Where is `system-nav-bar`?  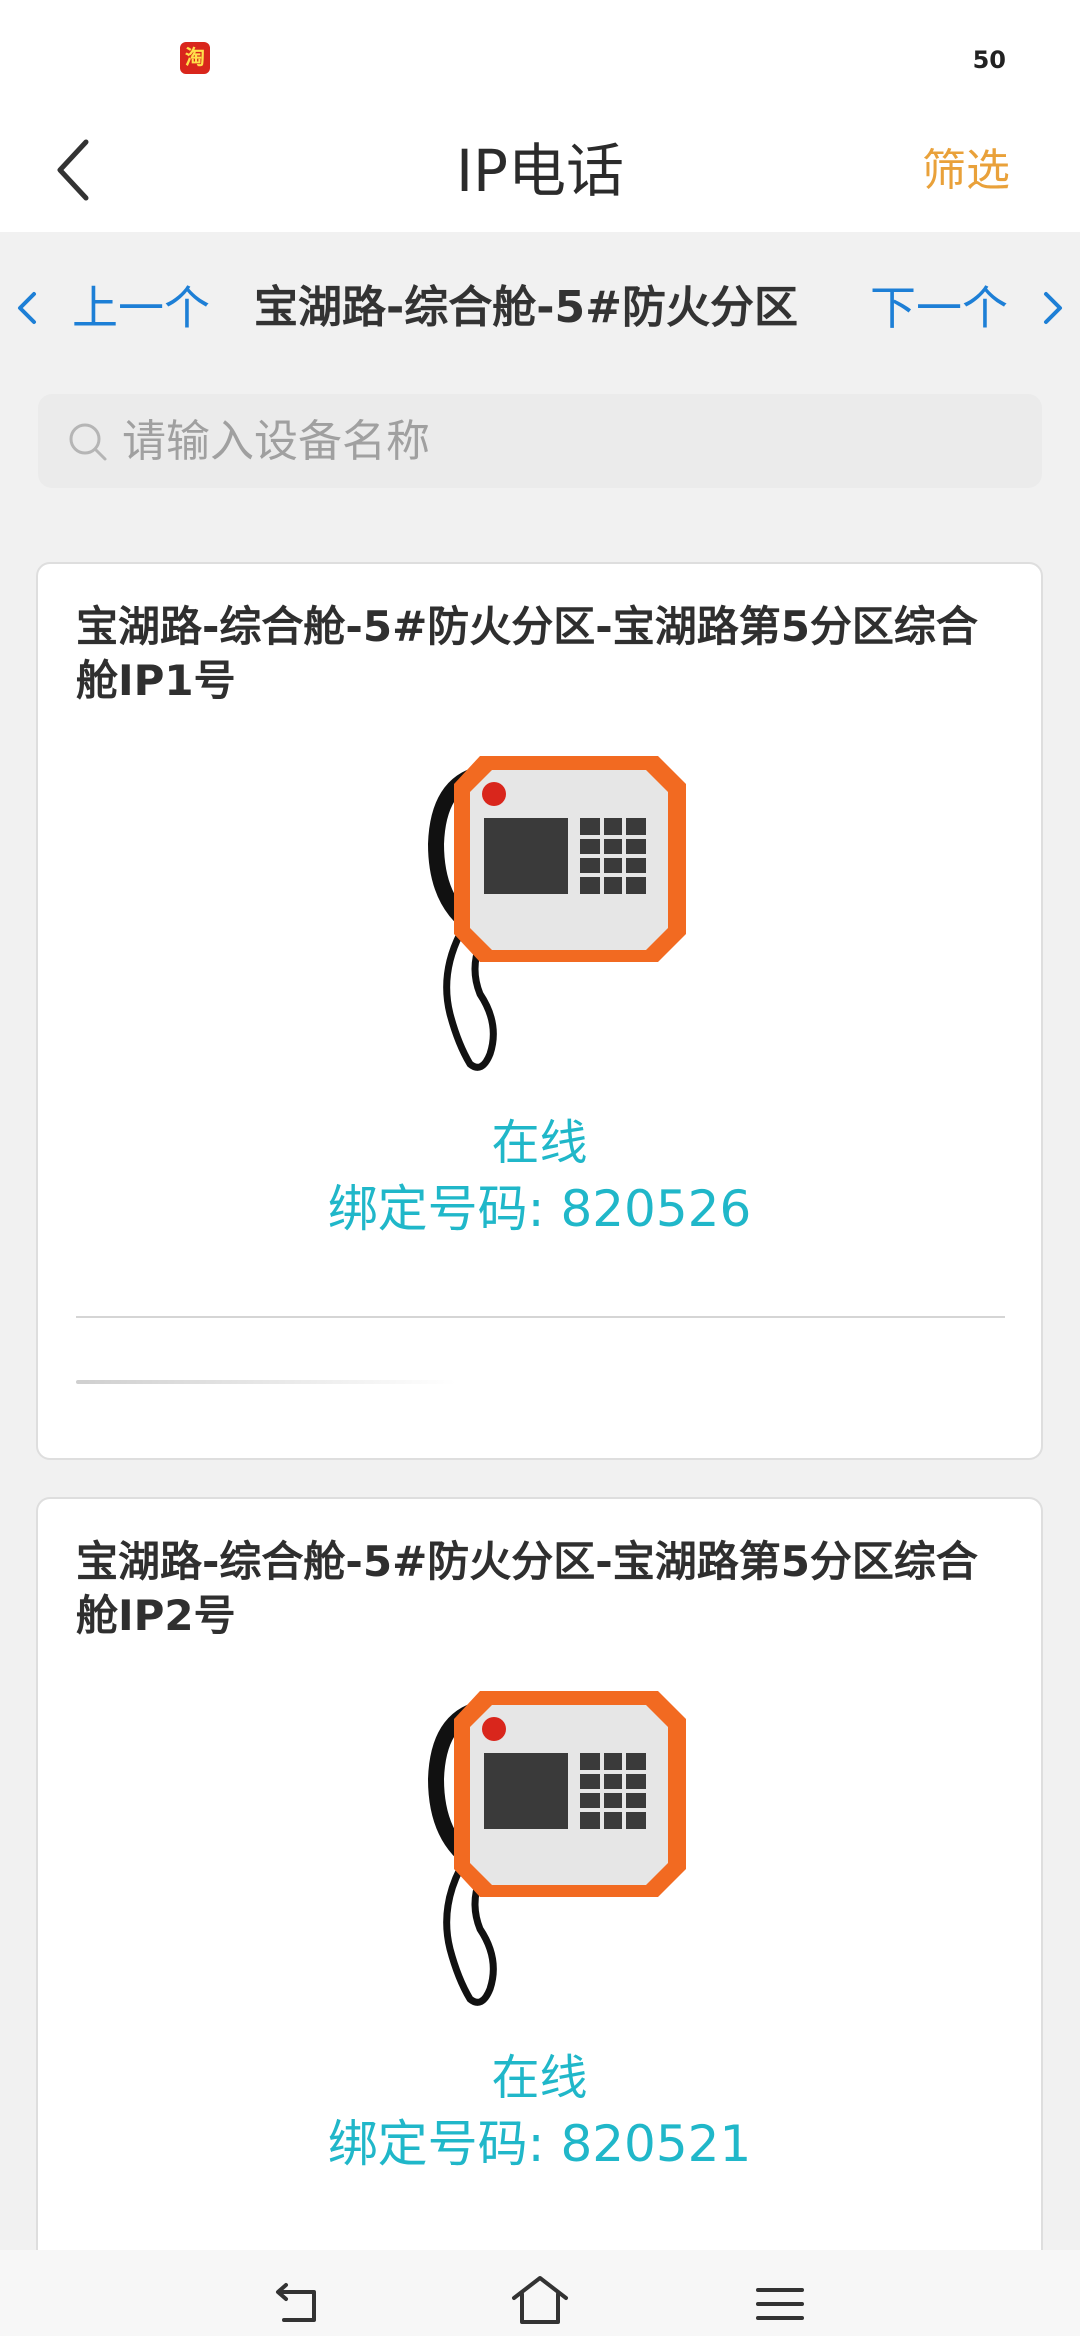
system-nav-bar is located at coordinates (540, 2293).